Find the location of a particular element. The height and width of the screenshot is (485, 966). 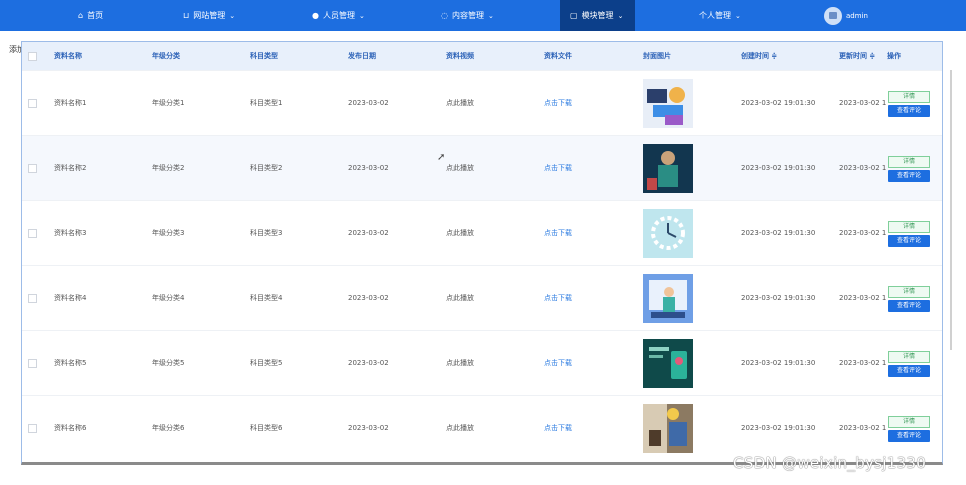

cart-icon: ⊔ is located at coordinates (186, 15).